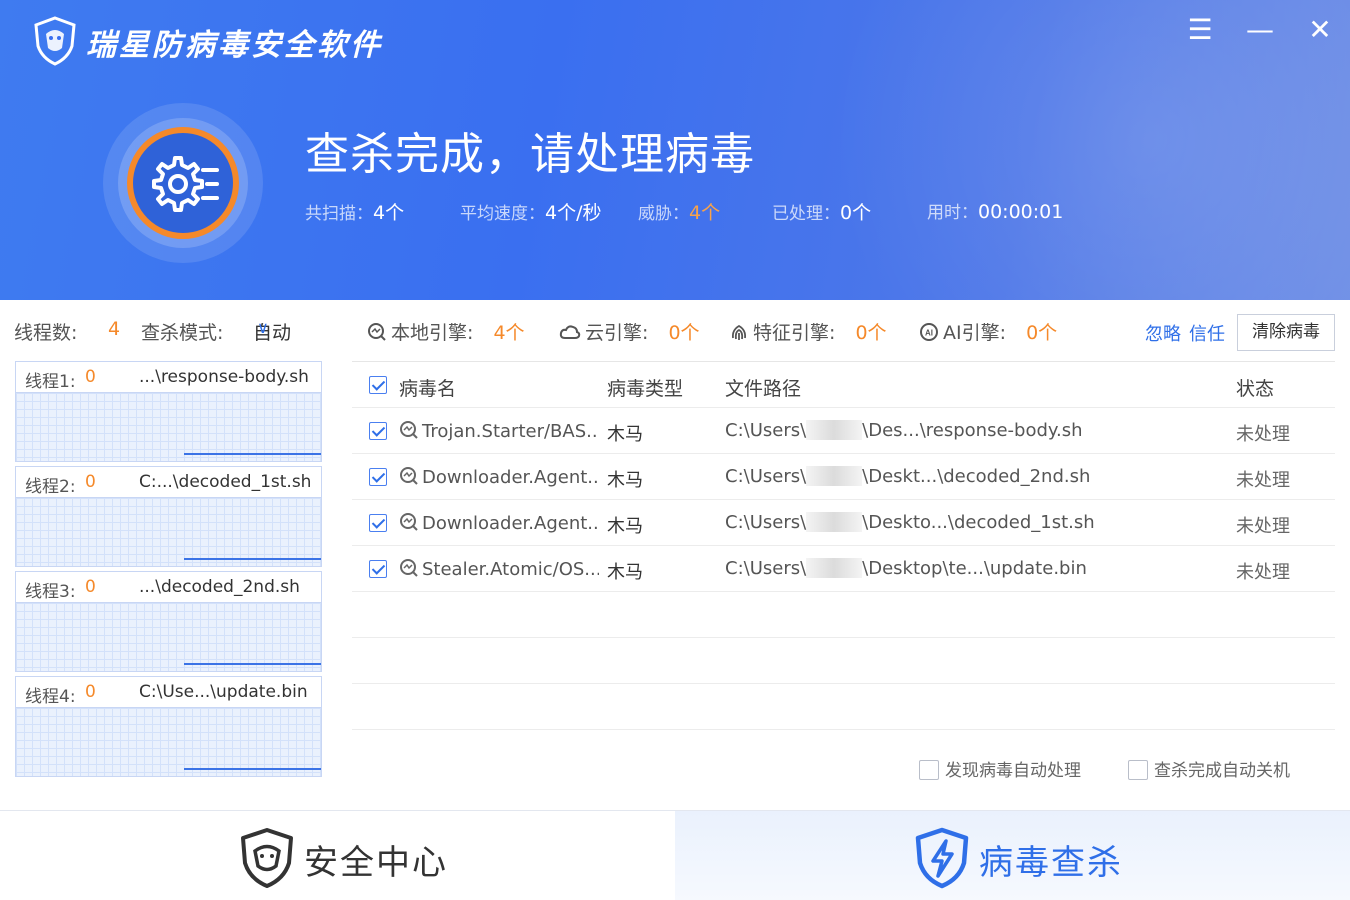 The height and width of the screenshot is (900, 1350). What do you see at coordinates (1286, 332) in the screenshot?
I see `clear-virus-button: 清除病毒` at bounding box center [1286, 332].